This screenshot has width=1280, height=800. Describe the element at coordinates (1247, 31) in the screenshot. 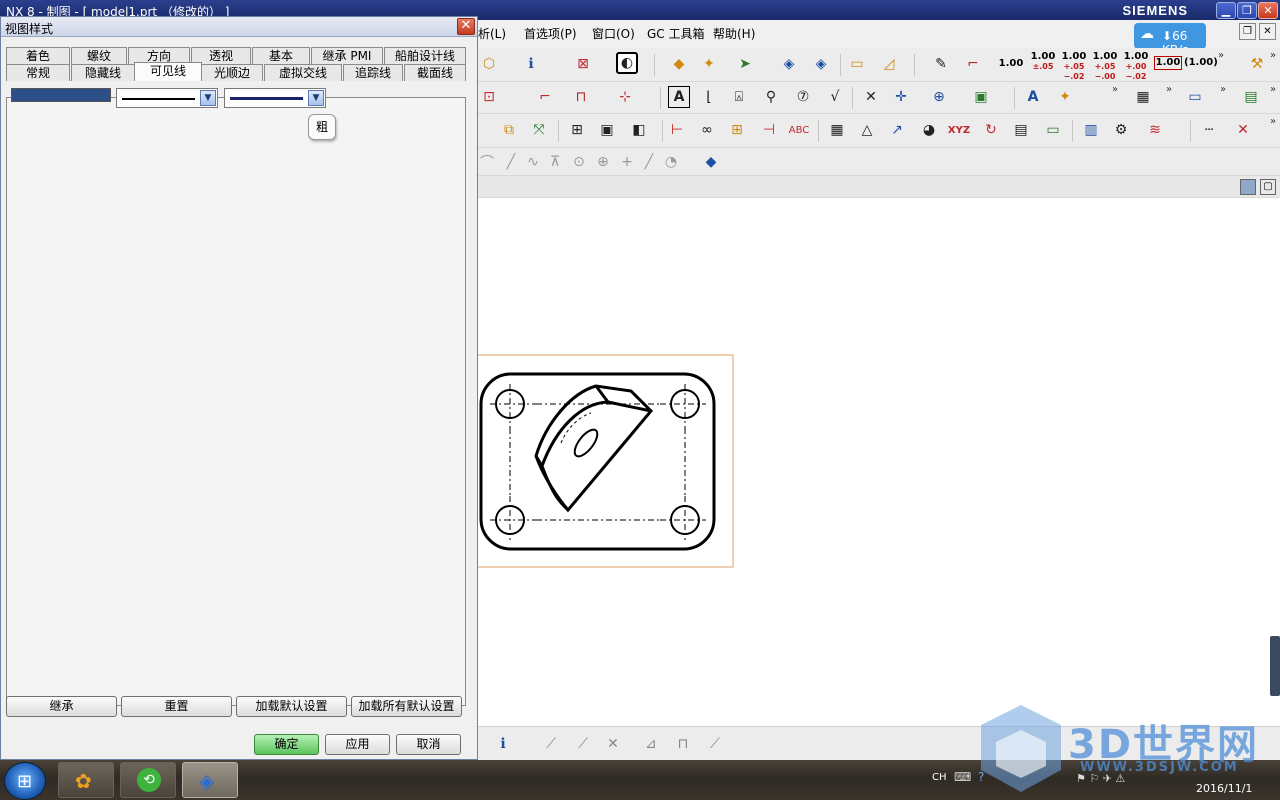

I see `doc-restore-button: ❐` at that location.